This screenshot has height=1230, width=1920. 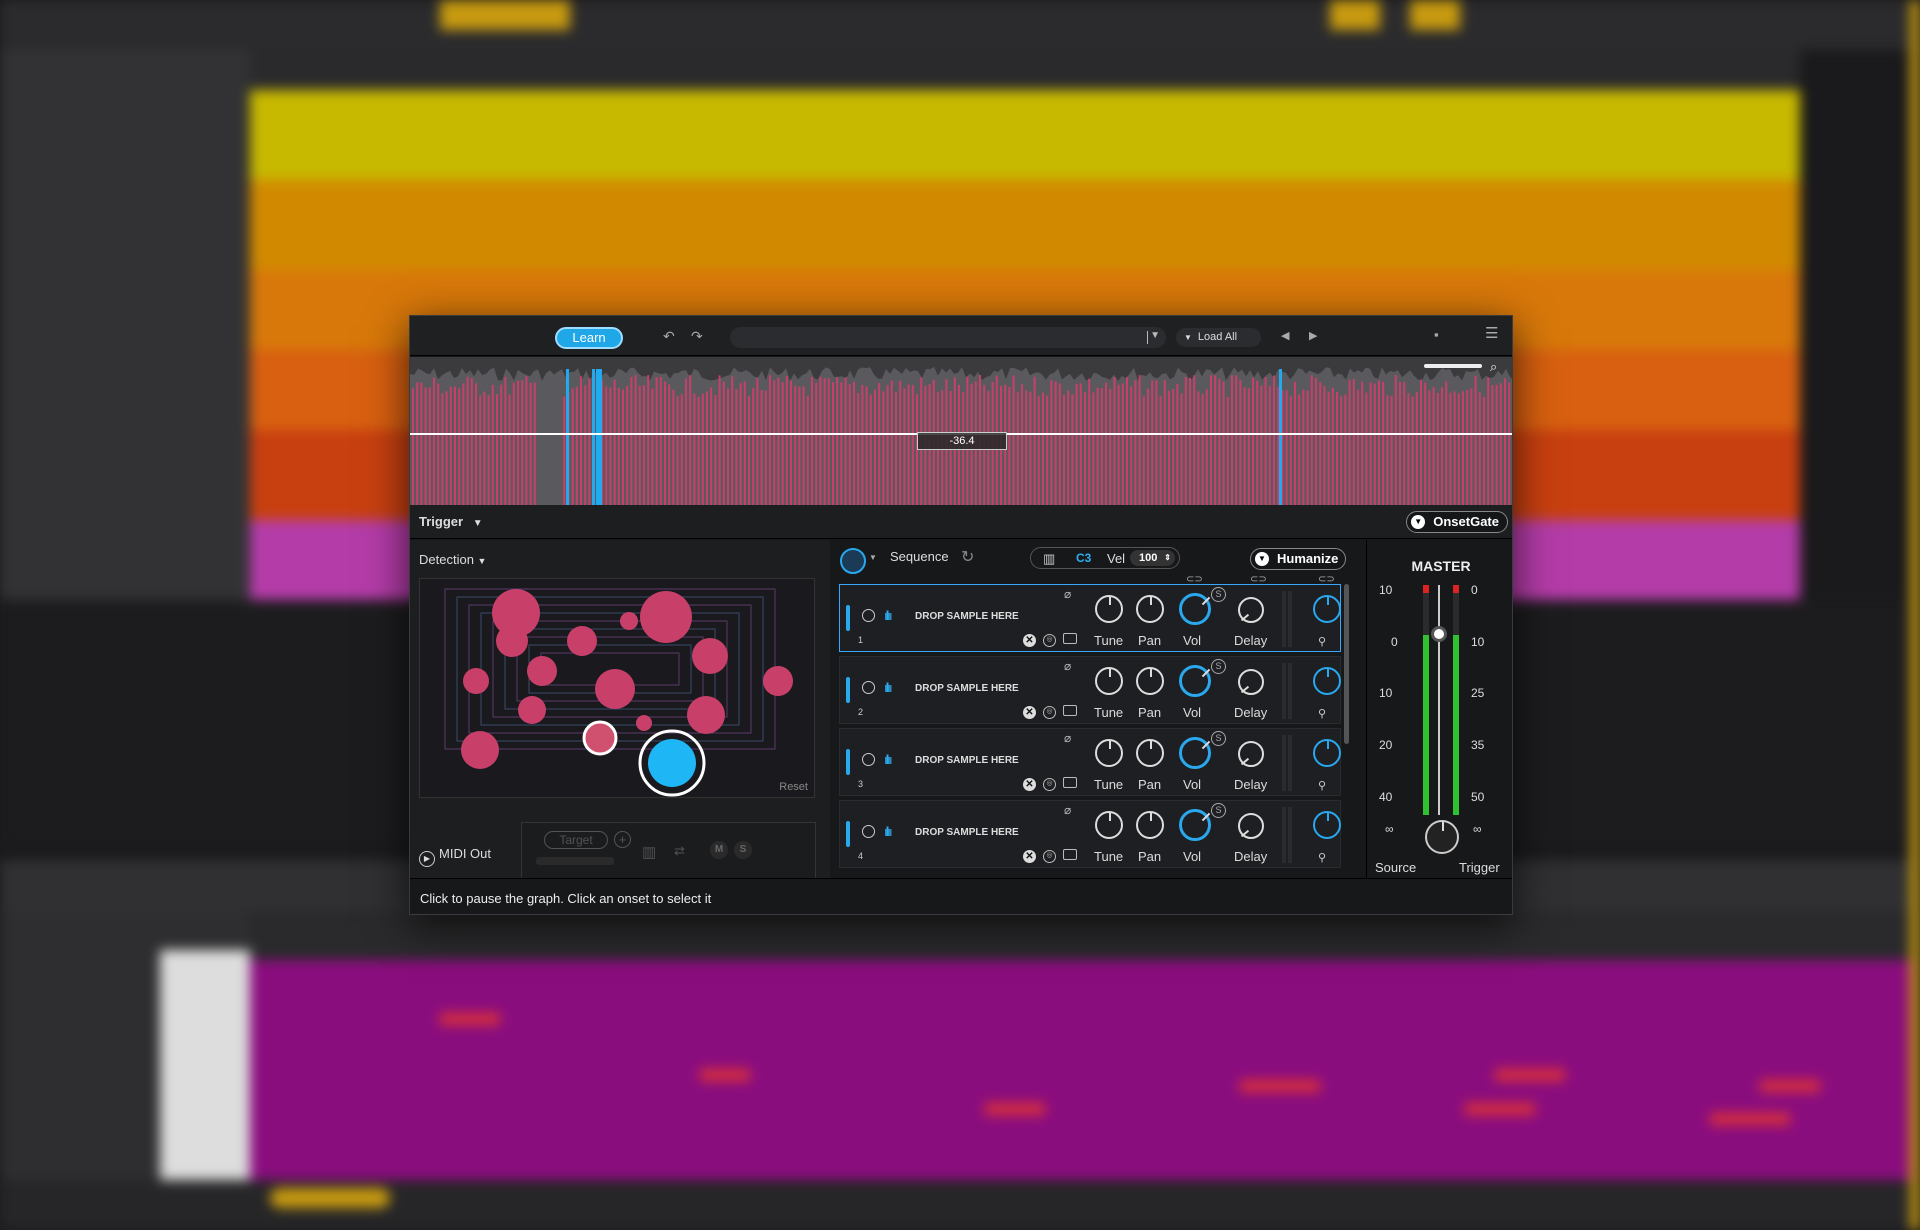 I want to click on record-icon, so click(x=868, y=759).